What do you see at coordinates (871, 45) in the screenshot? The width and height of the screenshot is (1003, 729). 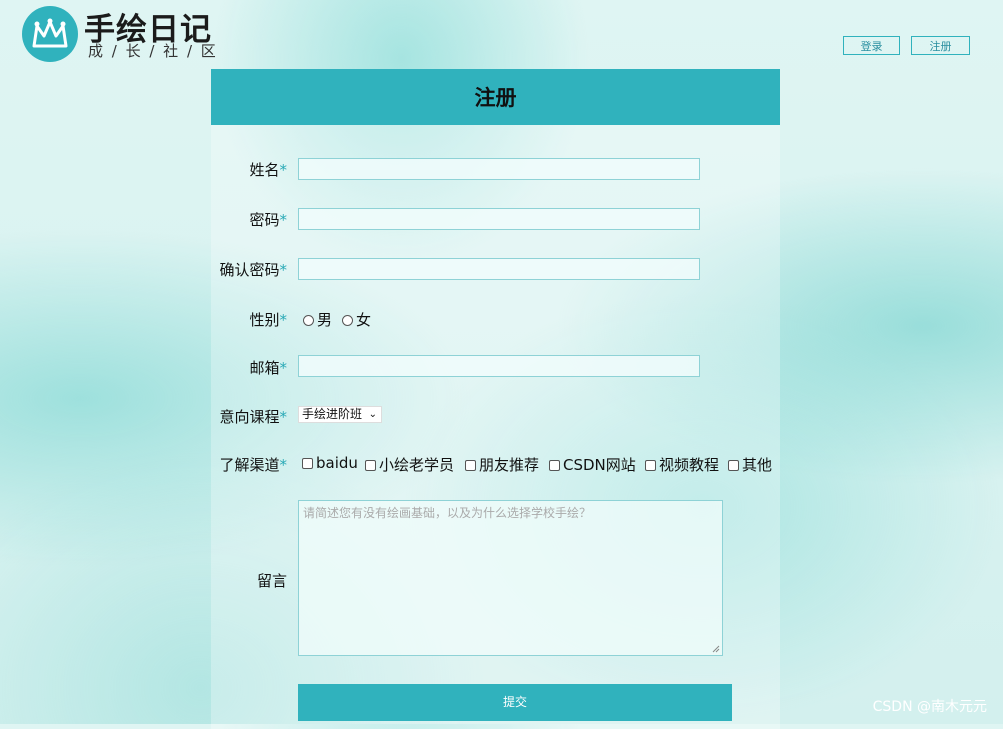 I see `login-button: 登录` at bounding box center [871, 45].